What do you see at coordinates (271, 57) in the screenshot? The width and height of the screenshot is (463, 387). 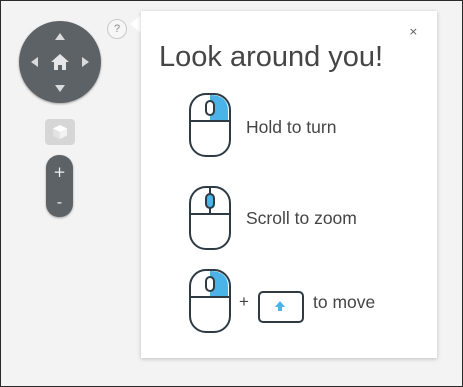 I see `panel-title: Look around you!` at bounding box center [271, 57].